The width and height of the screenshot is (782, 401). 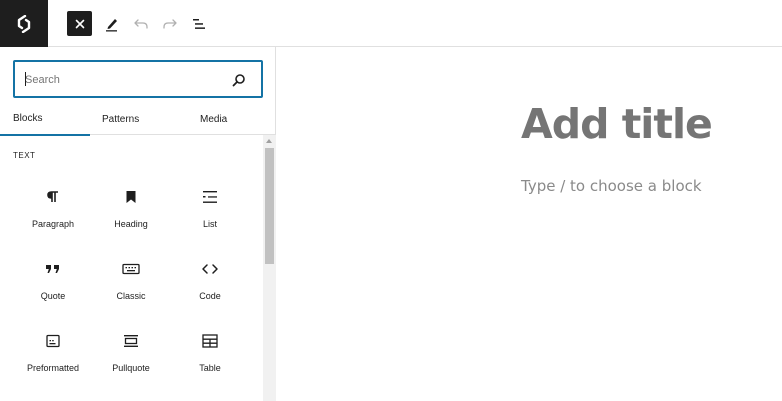 What do you see at coordinates (210, 210) in the screenshot?
I see `block-list-item: List` at bounding box center [210, 210].